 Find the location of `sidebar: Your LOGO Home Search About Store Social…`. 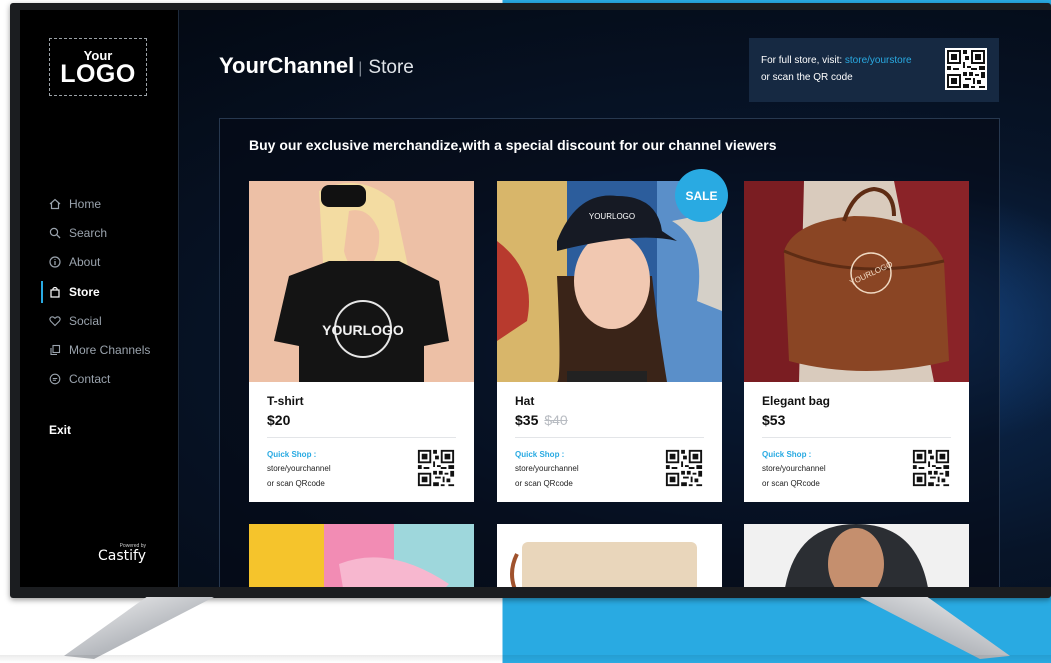

sidebar: Your LOGO Home Search About Store Social… is located at coordinates (99, 298).